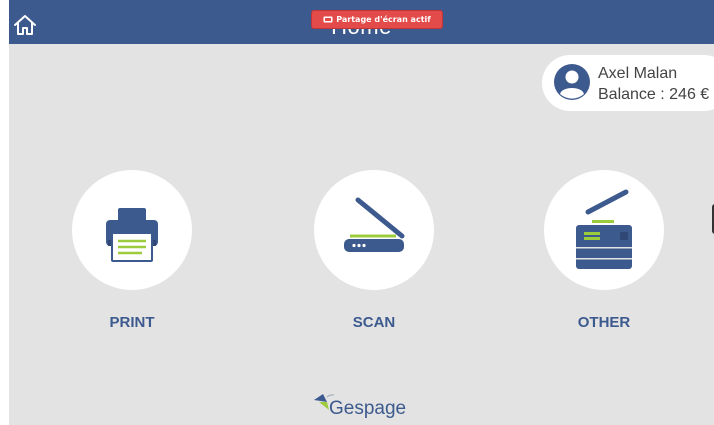 The image size is (714, 425). I want to click on user-name: Axel Malan, so click(638, 73).